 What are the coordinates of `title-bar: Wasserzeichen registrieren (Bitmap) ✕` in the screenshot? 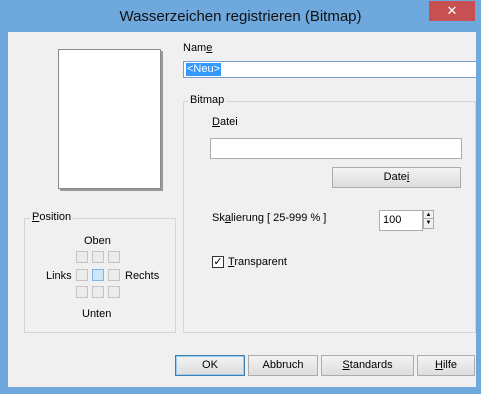 It's located at (240, 16).